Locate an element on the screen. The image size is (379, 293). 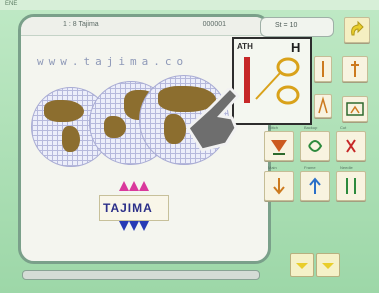
needle-move-icon is located at coordinates (351, 186).